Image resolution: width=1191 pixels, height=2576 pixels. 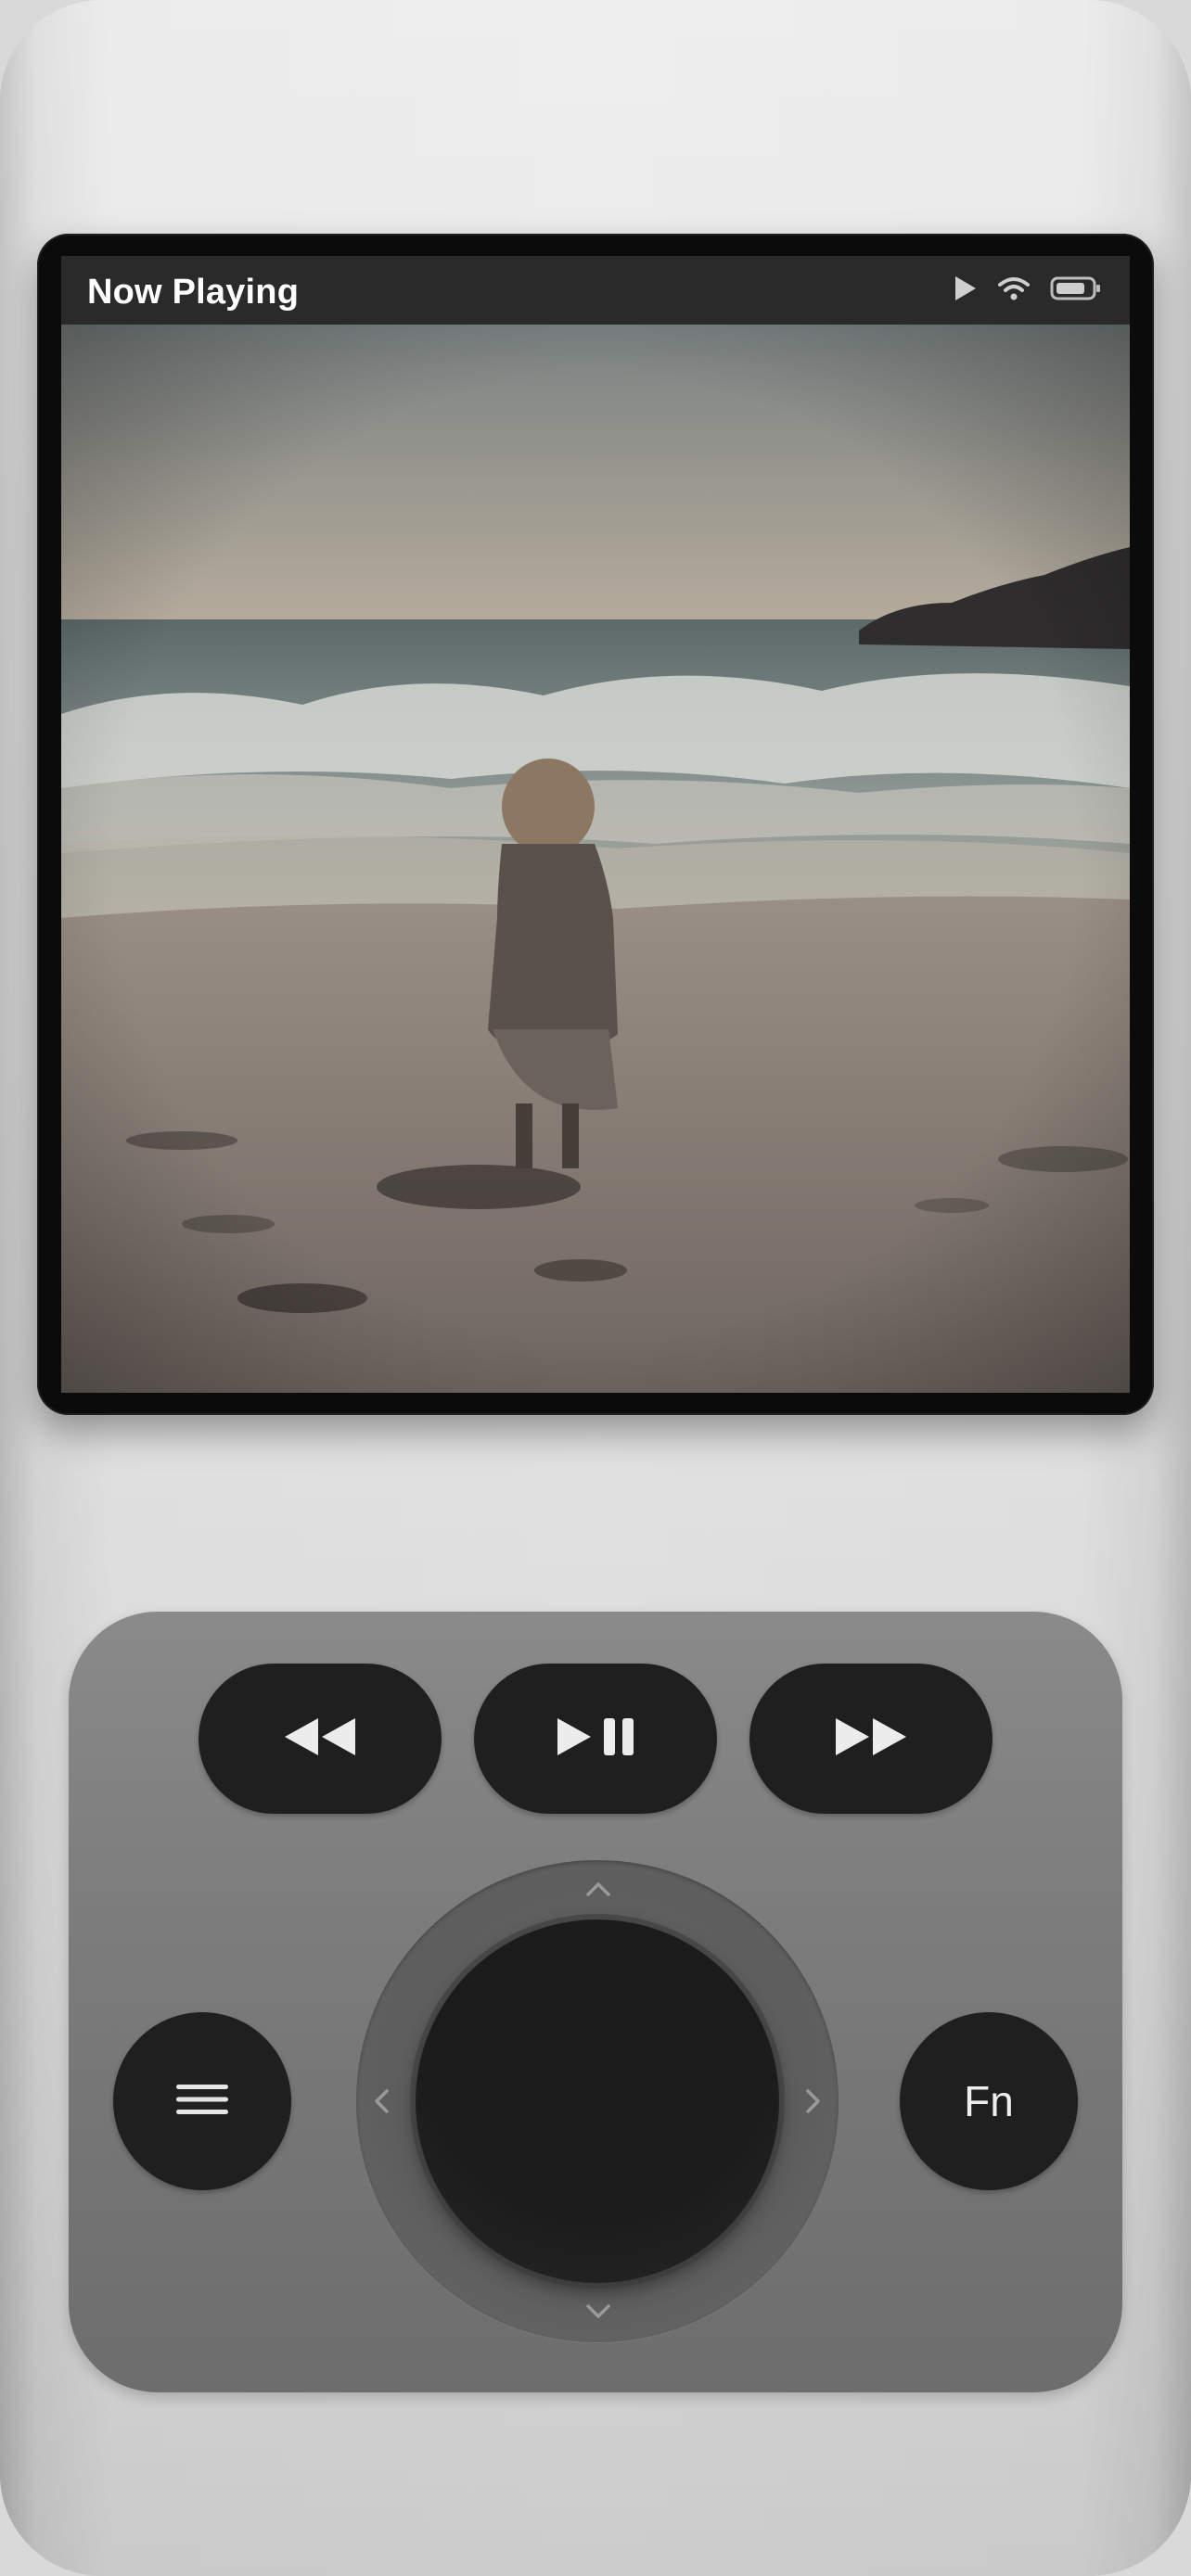 What do you see at coordinates (1076, 291) in the screenshot?
I see `battery-icon` at bounding box center [1076, 291].